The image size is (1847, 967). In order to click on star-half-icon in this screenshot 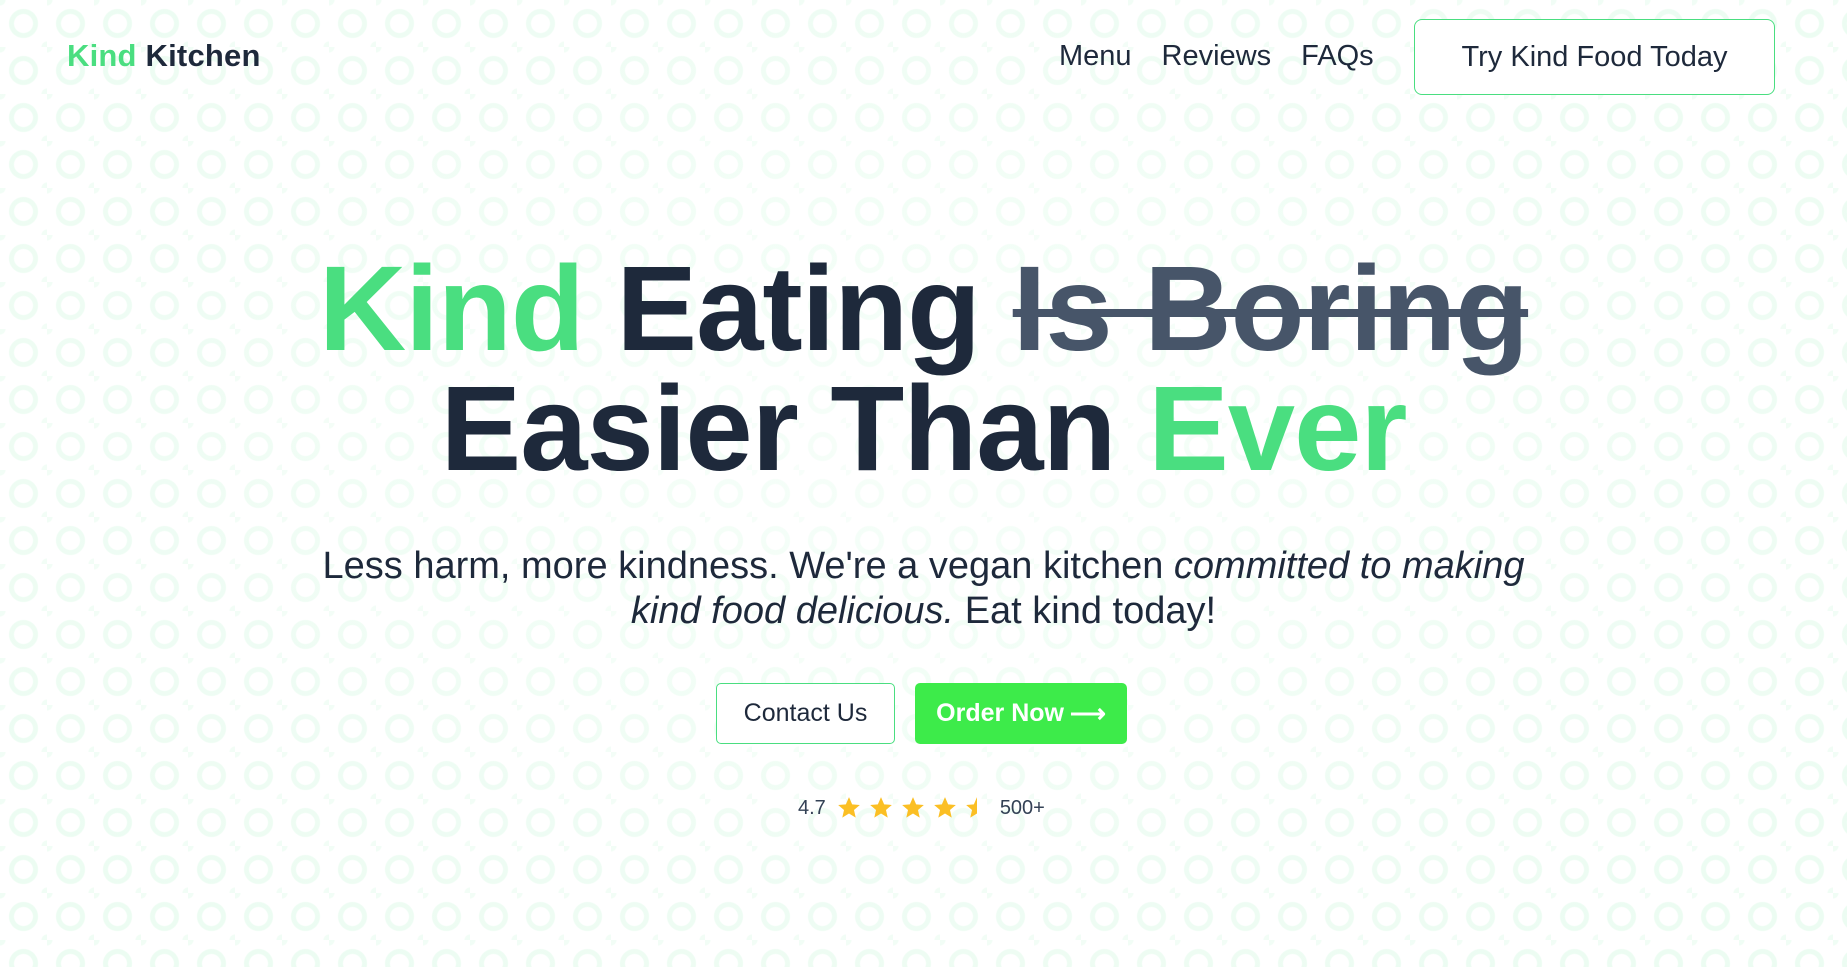, I will do `click(971, 807)`.